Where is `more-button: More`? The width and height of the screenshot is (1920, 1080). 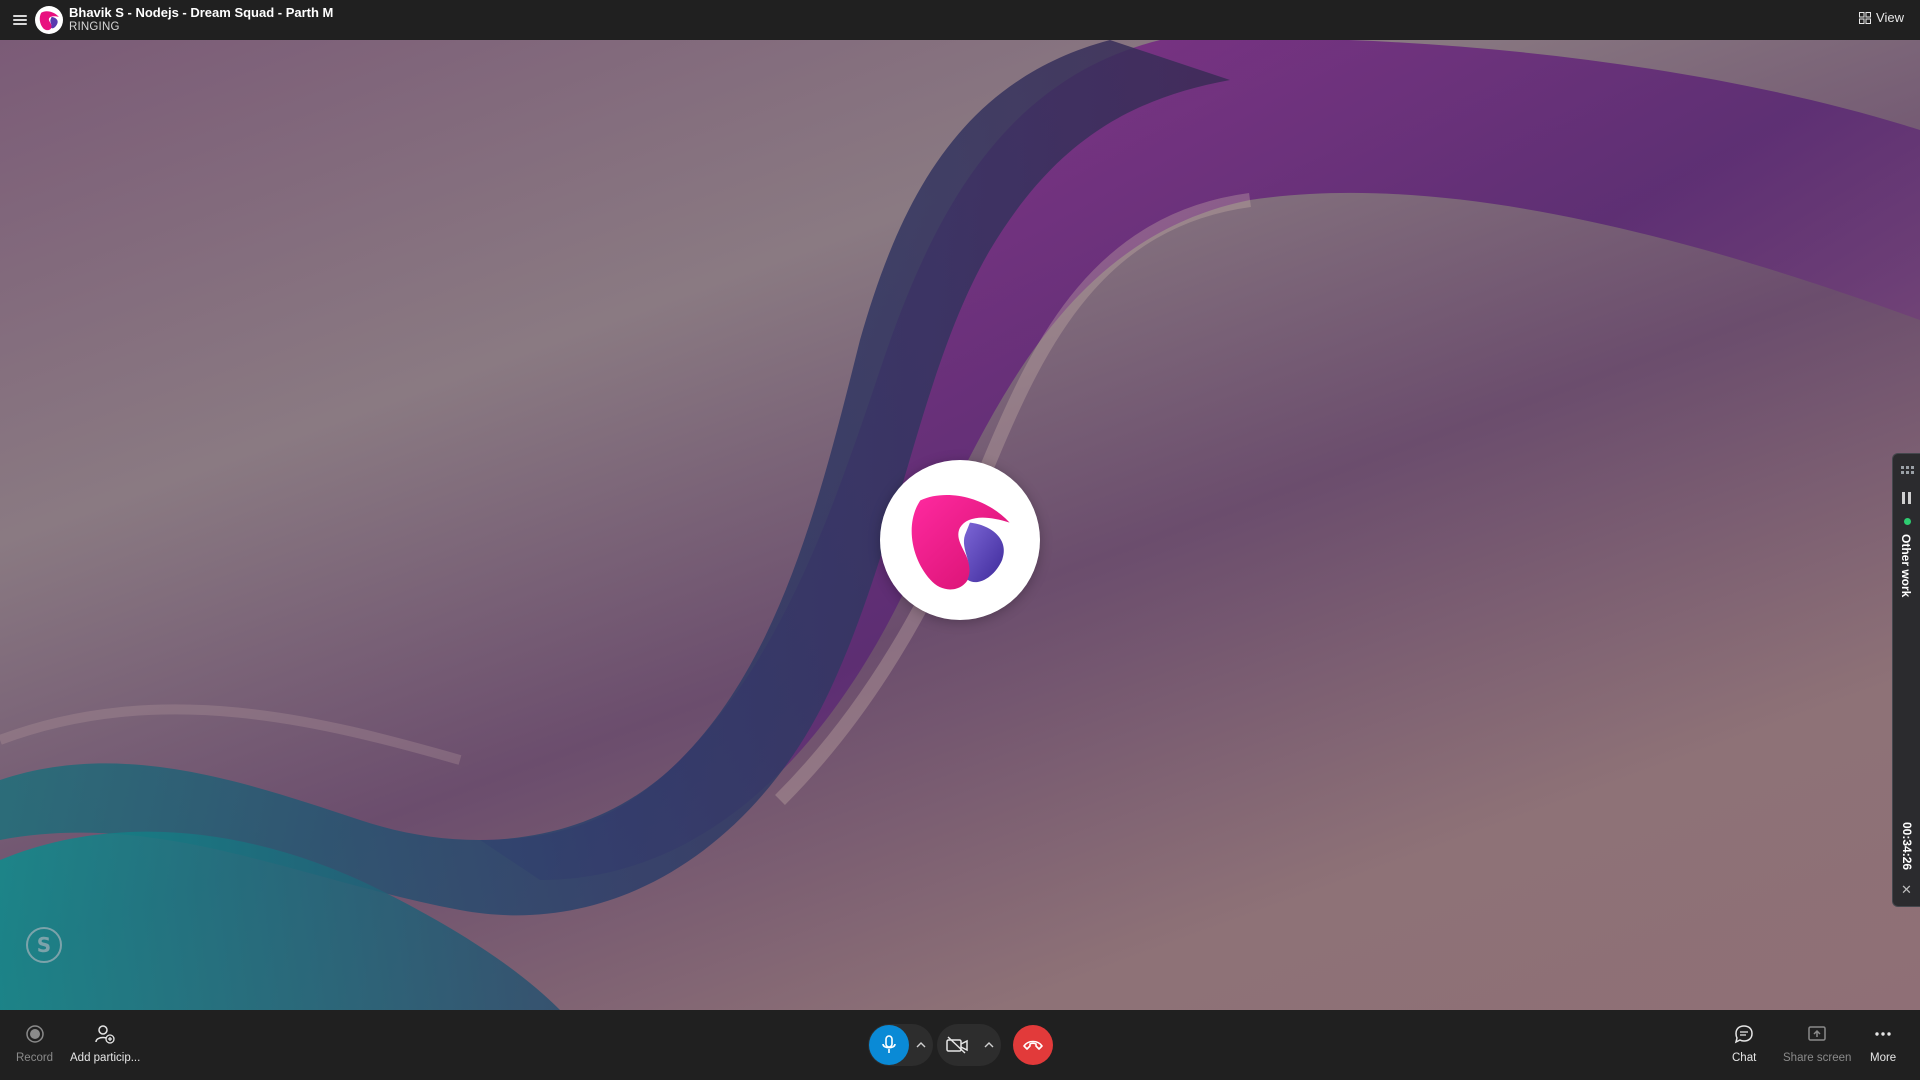 more-button: More is located at coordinates (1883, 1044).